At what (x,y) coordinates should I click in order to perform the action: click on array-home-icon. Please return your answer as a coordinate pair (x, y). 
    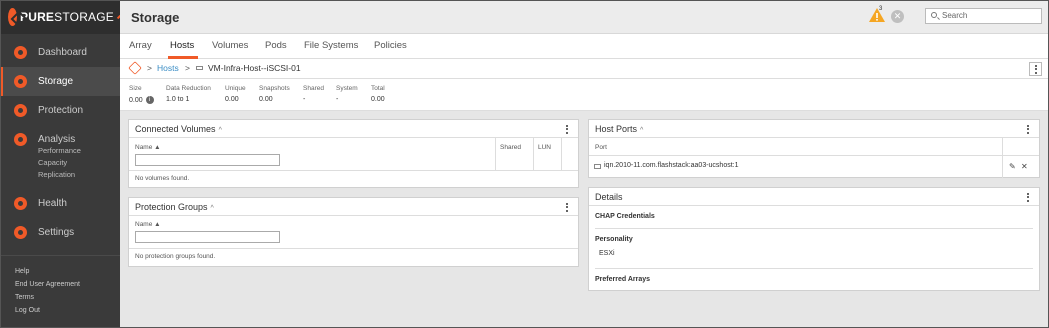
    Looking at the image, I should click on (135, 68).